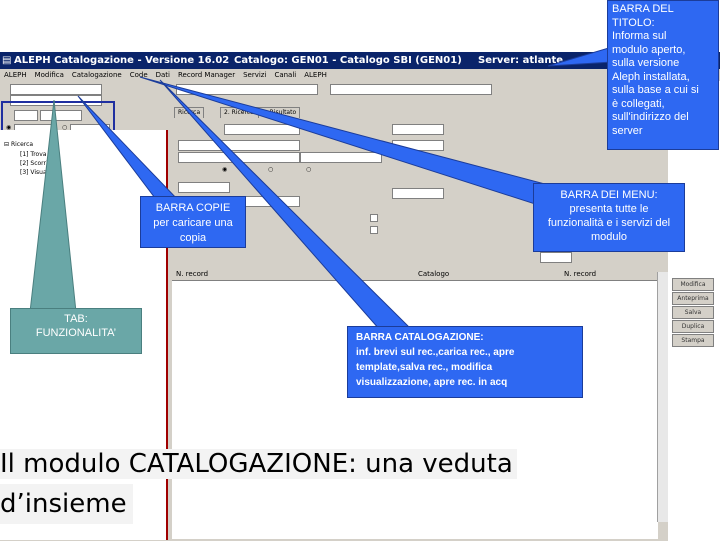 This screenshot has height=541, width=720. Describe the element at coordinates (650, 117) in the screenshot. I see `callout-line: sull'indirizzo del` at that location.